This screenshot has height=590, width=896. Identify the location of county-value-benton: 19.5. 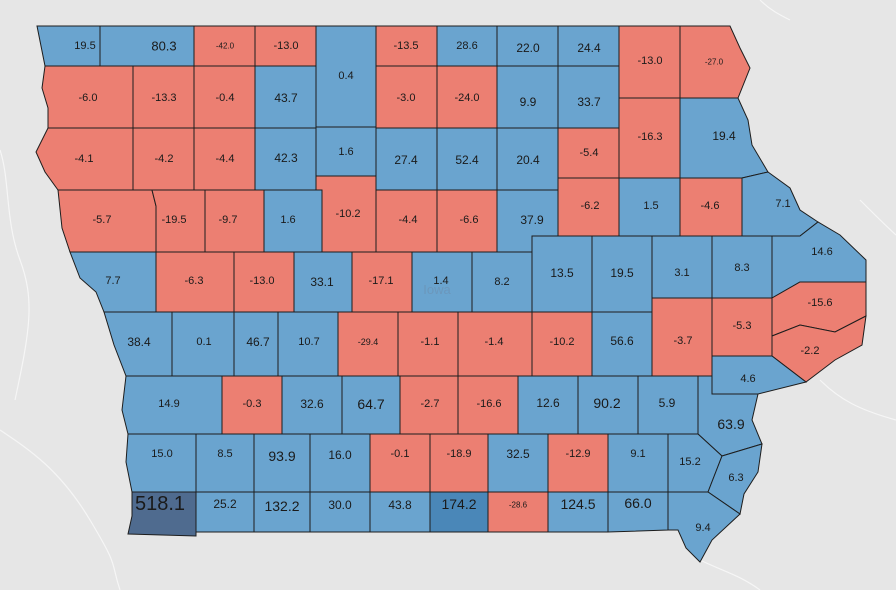
(622, 273).